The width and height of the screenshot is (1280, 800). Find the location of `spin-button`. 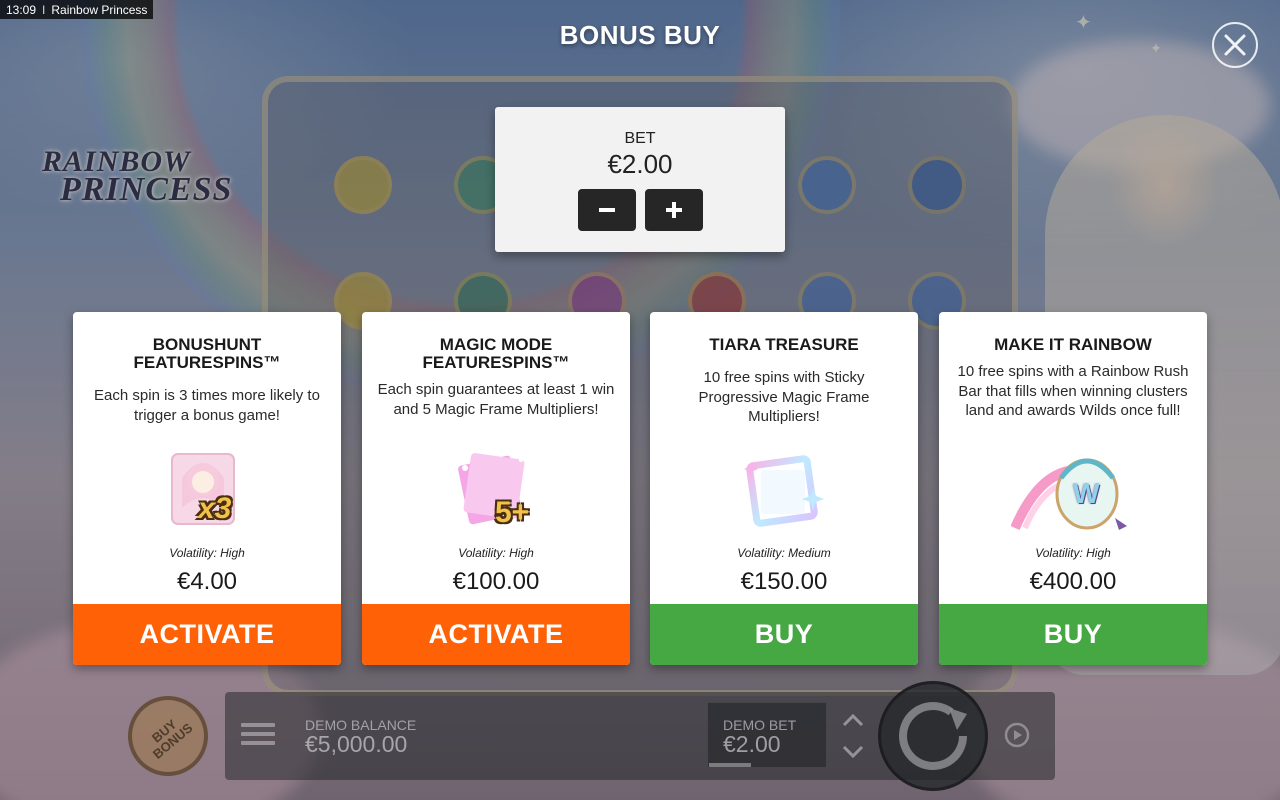

spin-button is located at coordinates (933, 736).